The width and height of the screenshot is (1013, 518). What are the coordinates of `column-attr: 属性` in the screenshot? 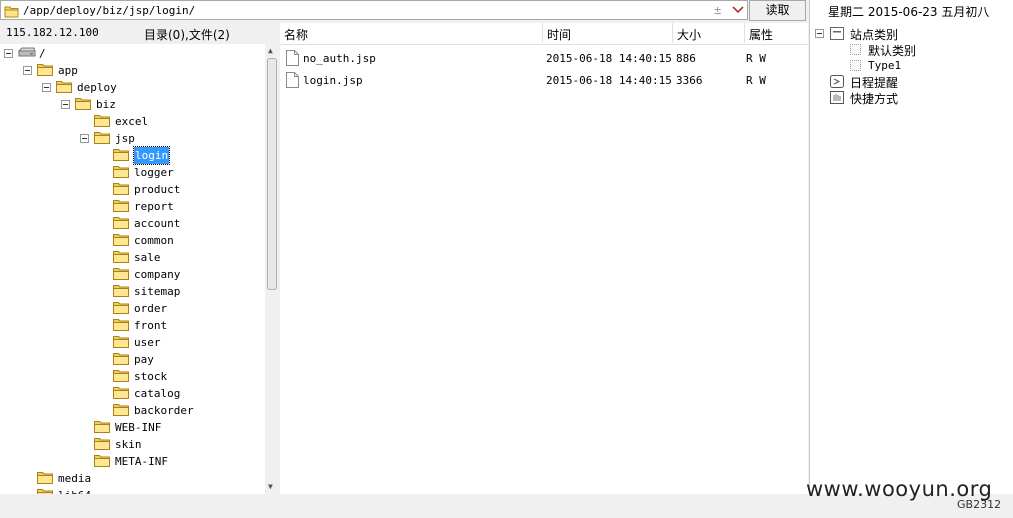 It's located at (761, 34).